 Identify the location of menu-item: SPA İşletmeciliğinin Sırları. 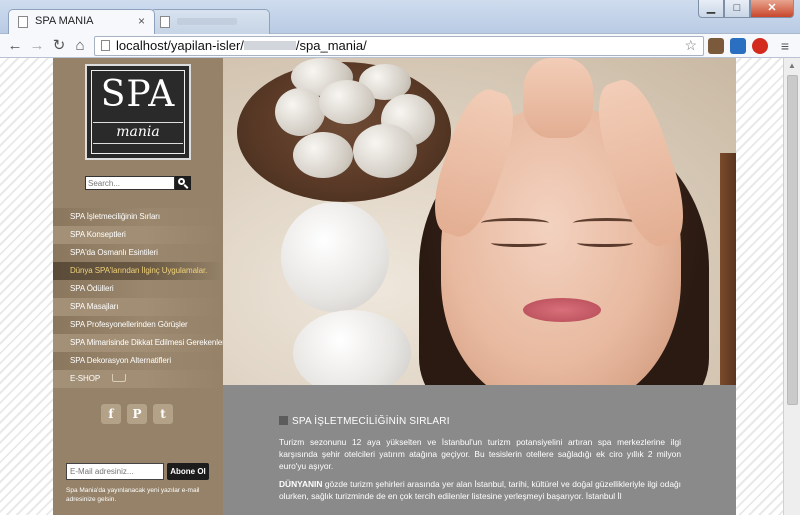
(138, 217).